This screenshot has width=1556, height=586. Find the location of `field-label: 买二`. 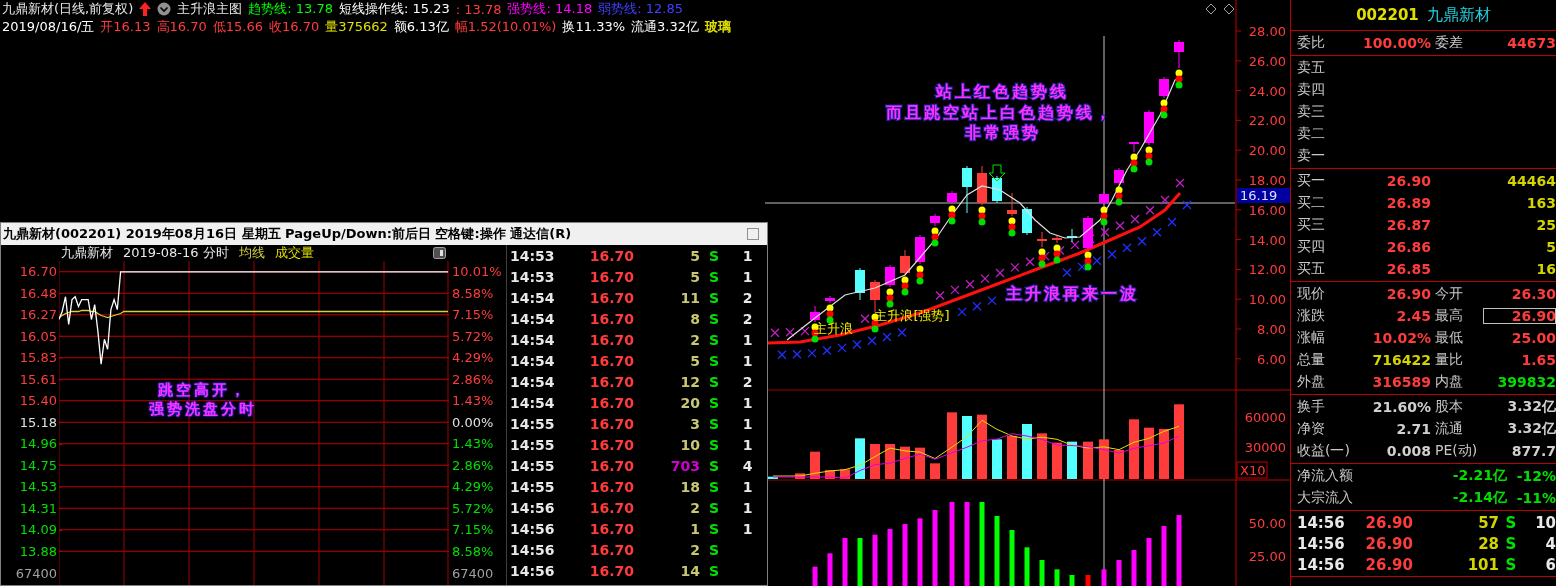

field-label: 买二 is located at coordinates (1311, 203).